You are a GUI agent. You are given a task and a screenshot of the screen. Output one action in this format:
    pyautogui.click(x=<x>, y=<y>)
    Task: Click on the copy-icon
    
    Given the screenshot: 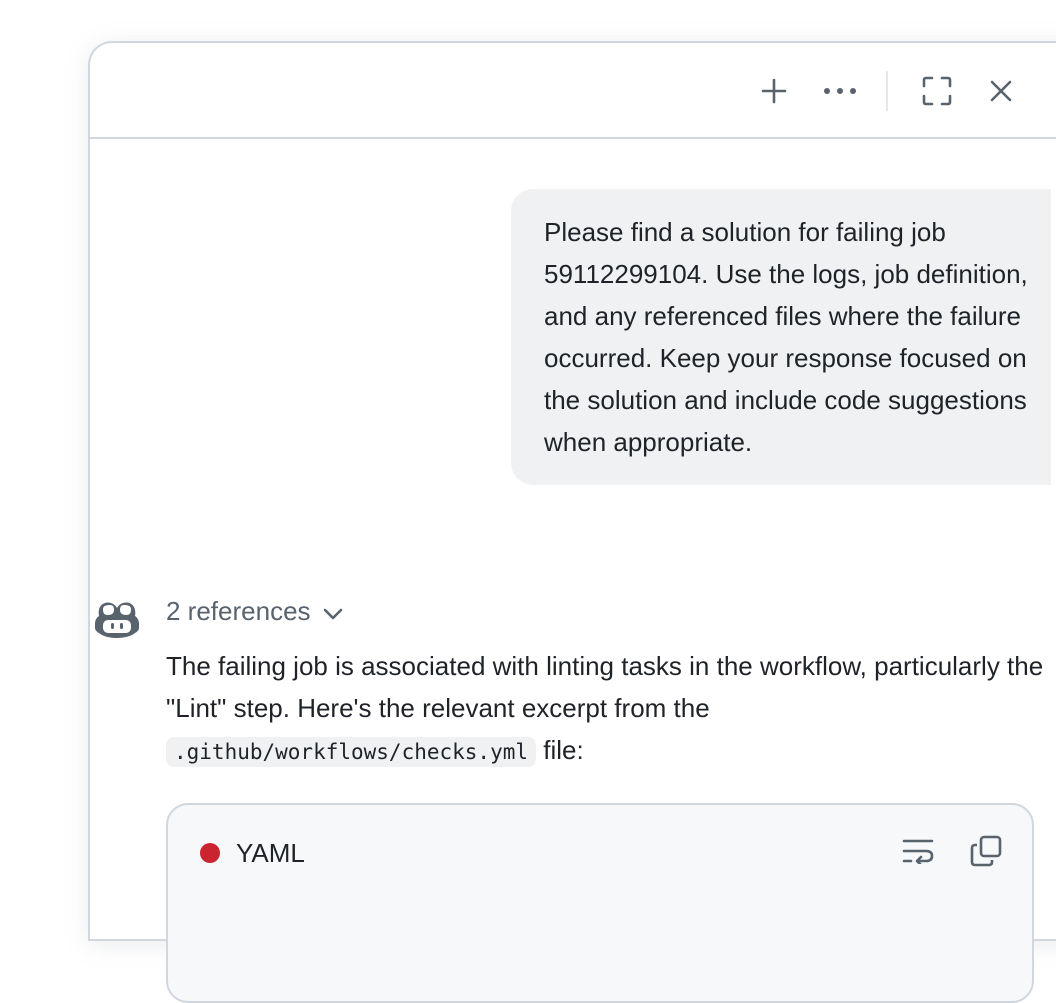 What is the action you would take?
    pyautogui.click(x=986, y=853)
    